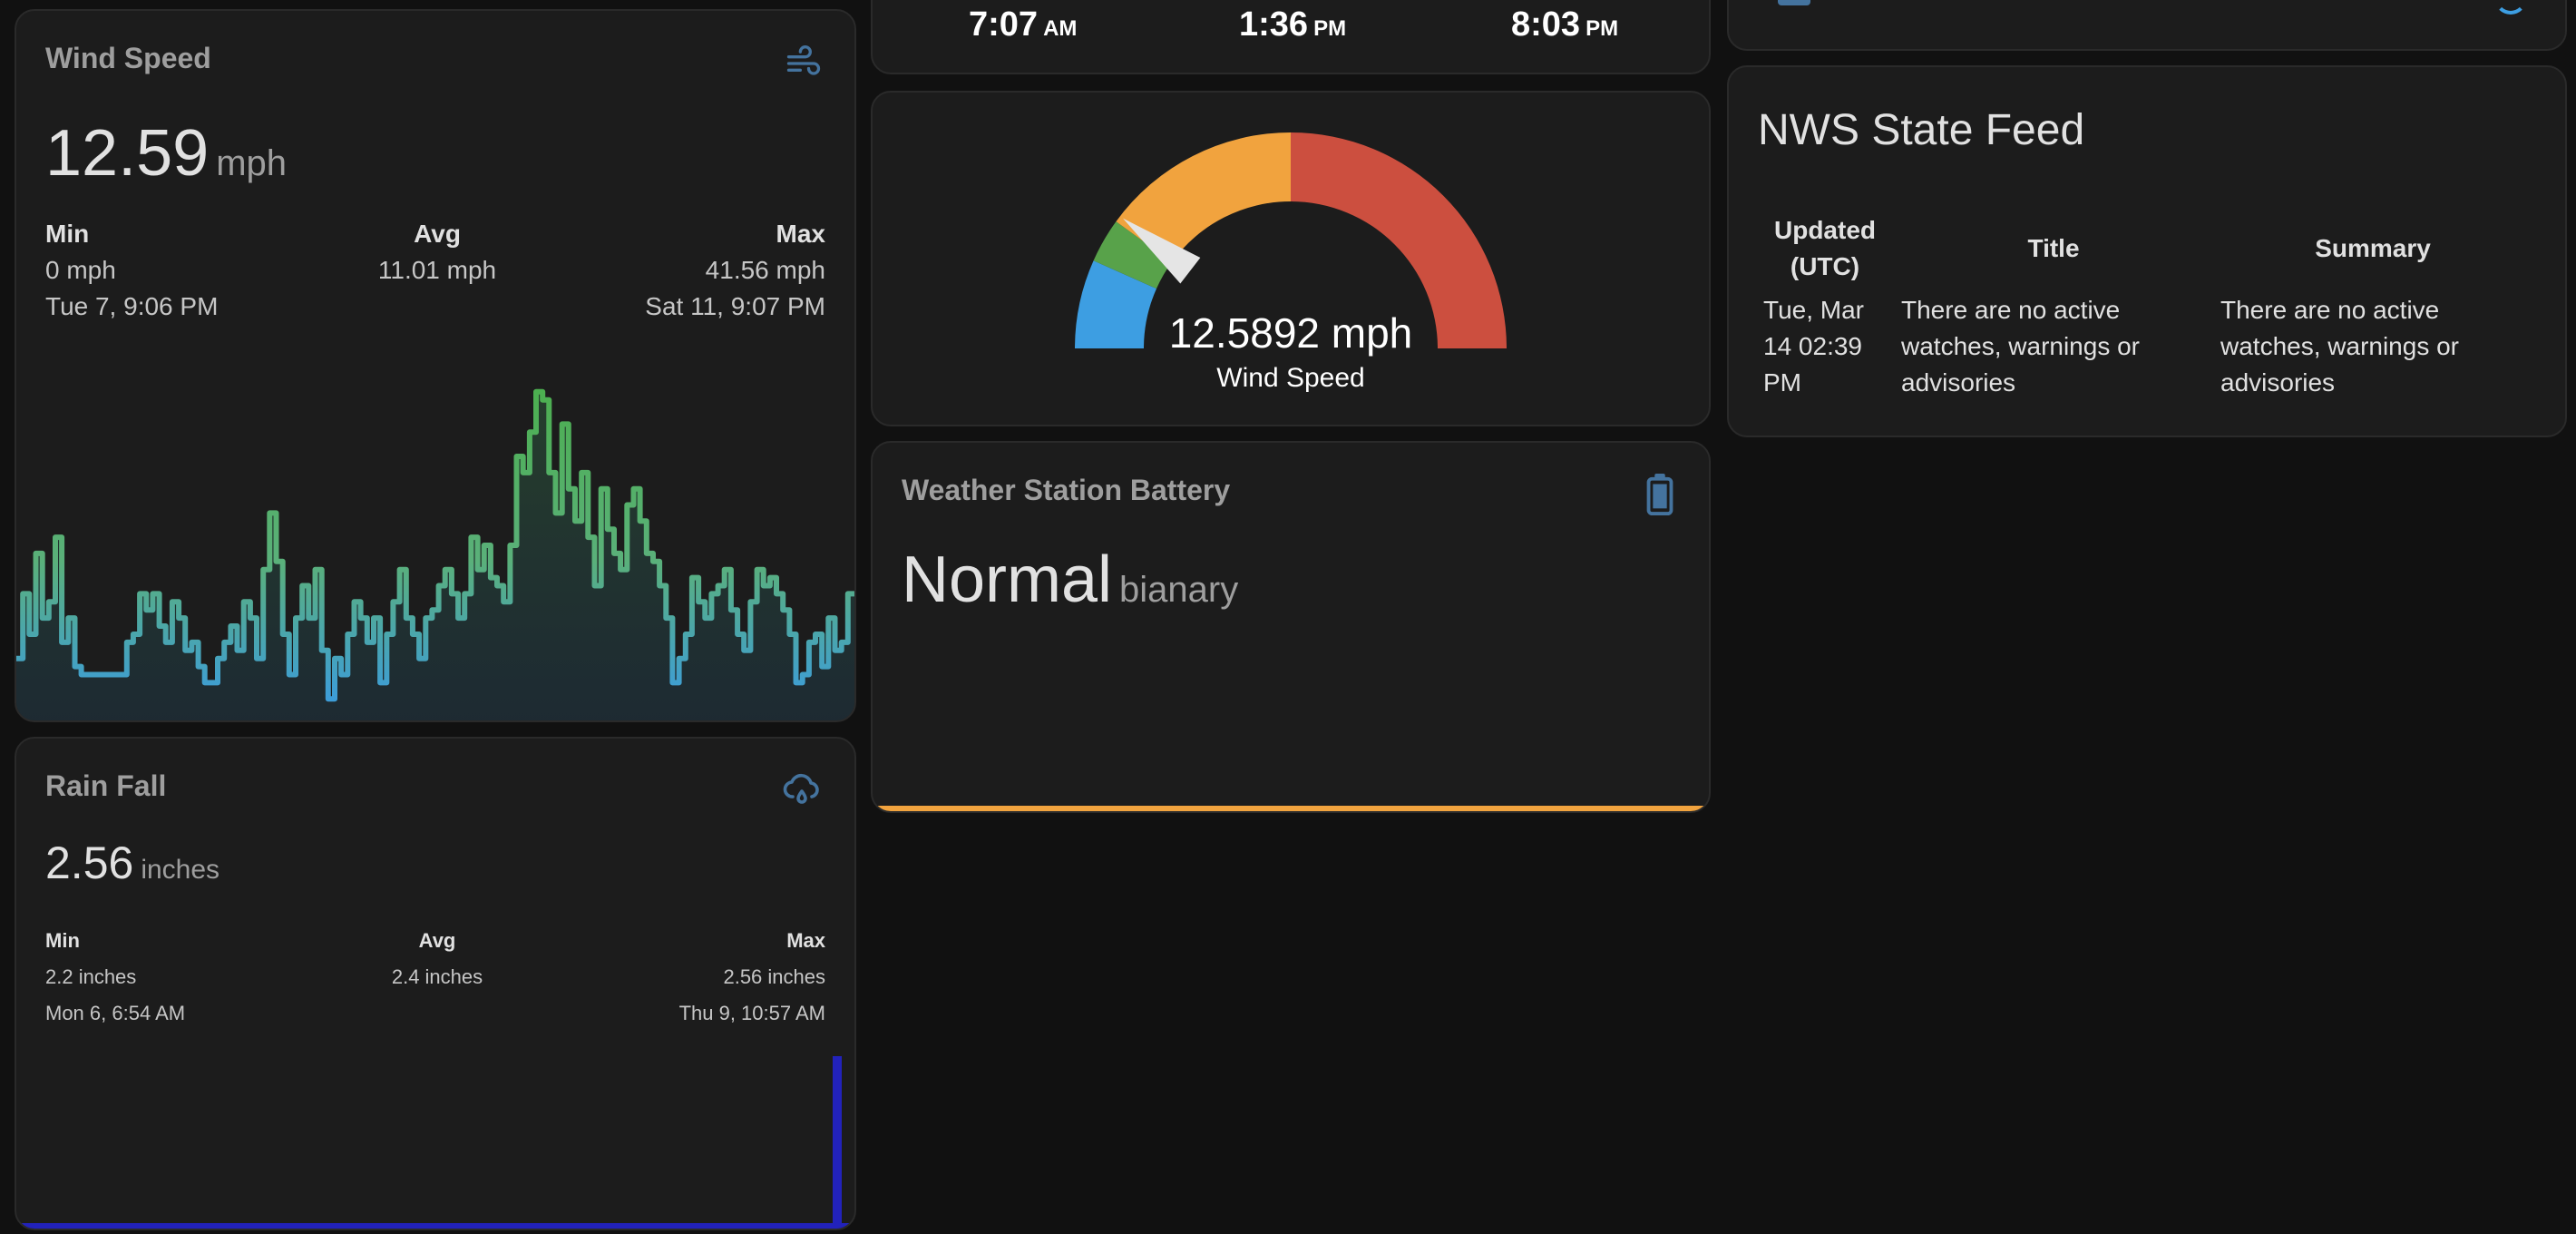 This screenshot has height=1234, width=2576. What do you see at coordinates (106, 785) in the screenshot?
I see `card-title: Rain Fall` at bounding box center [106, 785].